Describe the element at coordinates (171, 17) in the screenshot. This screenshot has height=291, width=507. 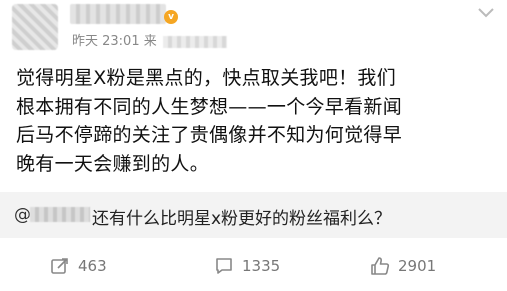
I see `verified-badge: v` at that location.